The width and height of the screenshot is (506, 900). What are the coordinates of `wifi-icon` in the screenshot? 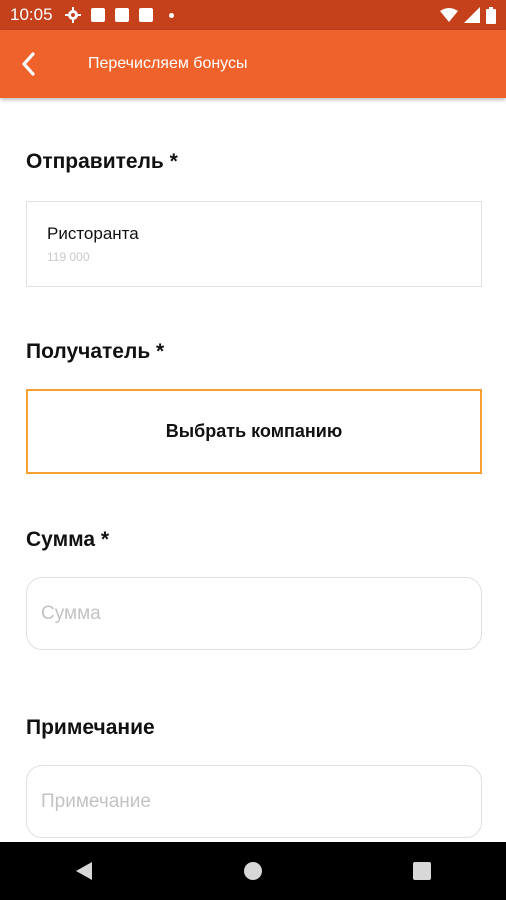 It's located at (449, 15).